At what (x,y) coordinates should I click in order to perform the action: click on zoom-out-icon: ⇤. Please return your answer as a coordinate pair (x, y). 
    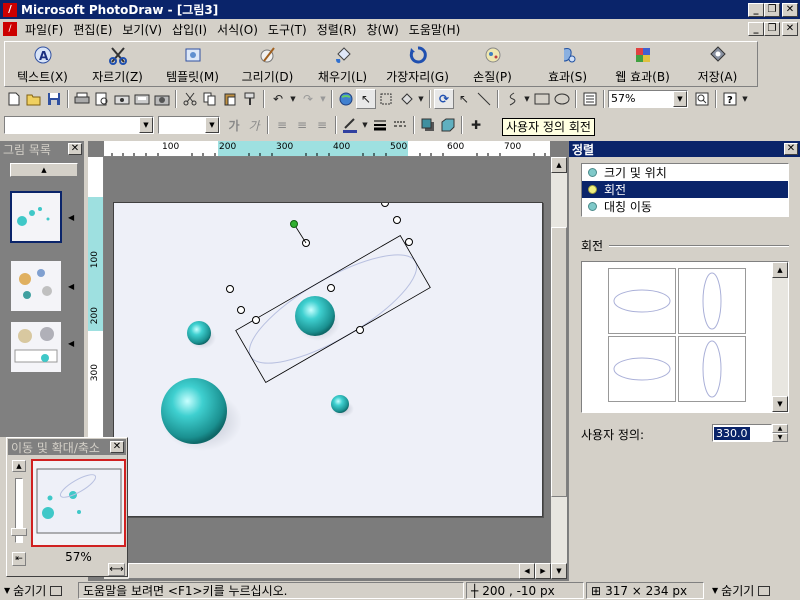
    Looking at the image, I should click on (19, 559).